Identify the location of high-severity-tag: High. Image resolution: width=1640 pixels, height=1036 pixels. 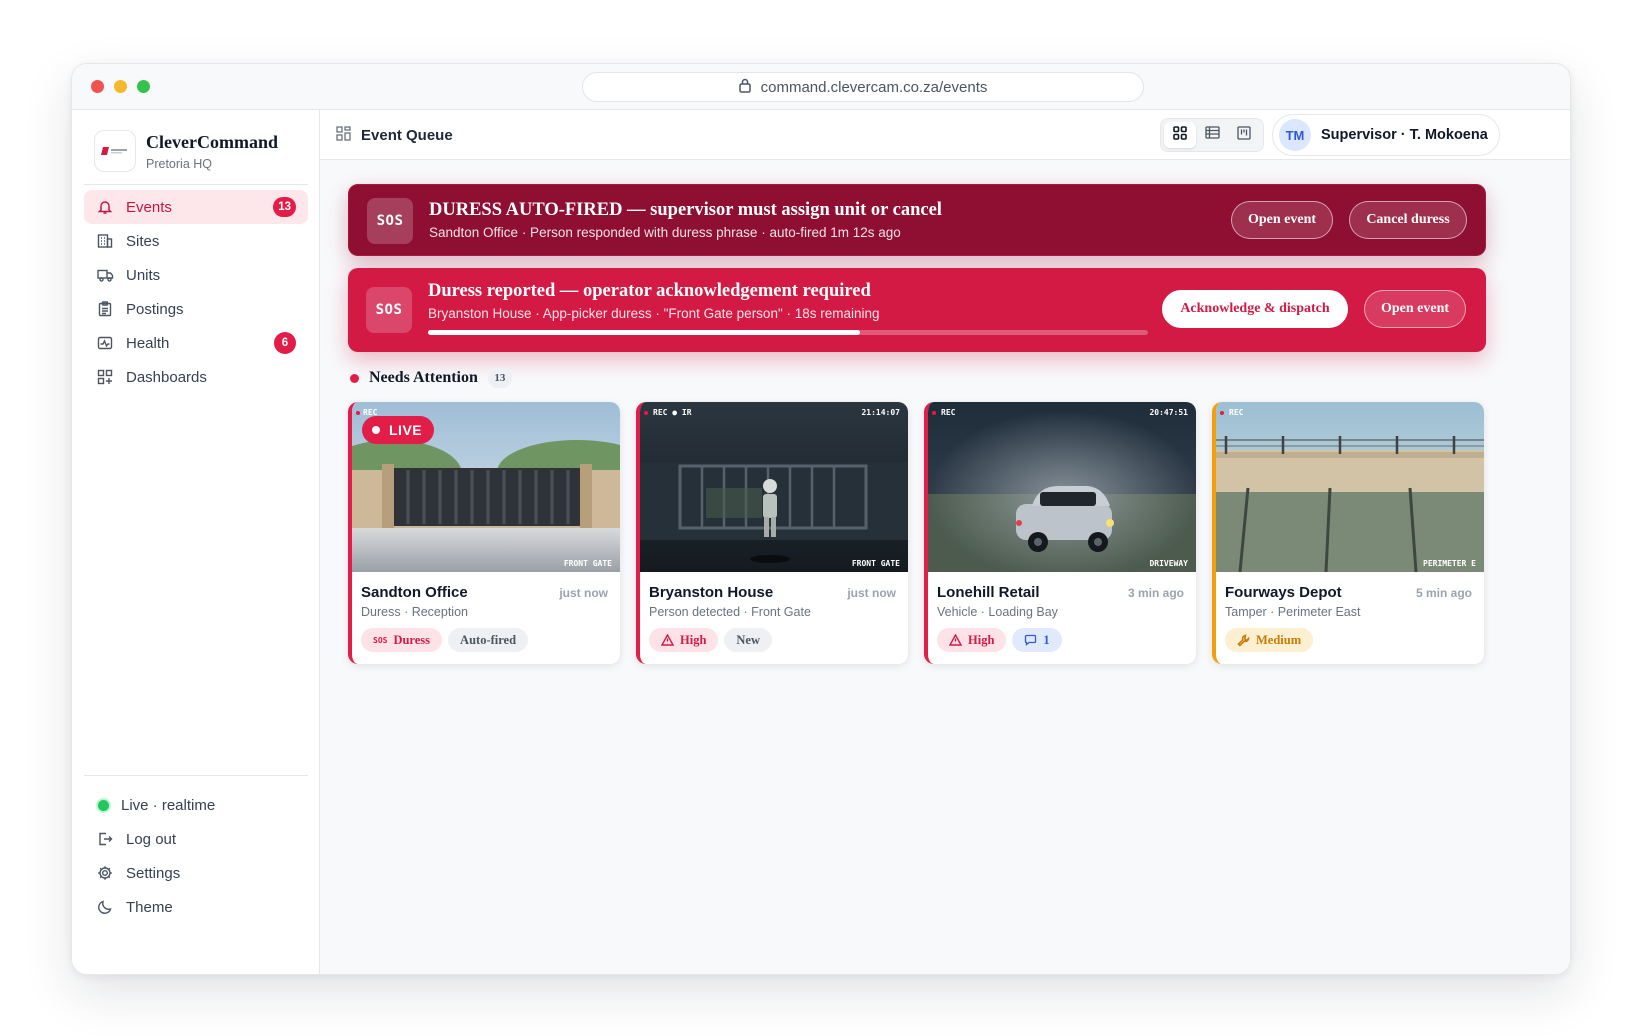
(684, 640).